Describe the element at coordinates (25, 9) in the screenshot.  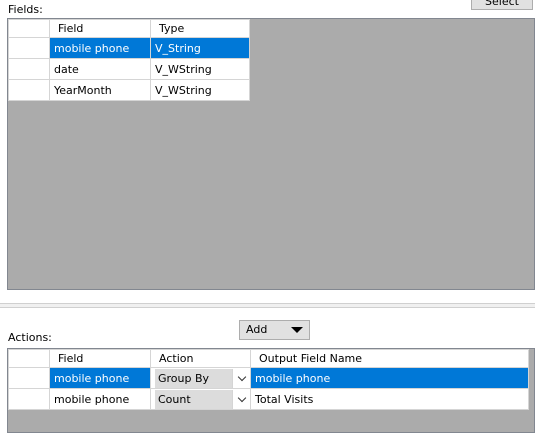
I see `fields-label: Fields:` at that location.